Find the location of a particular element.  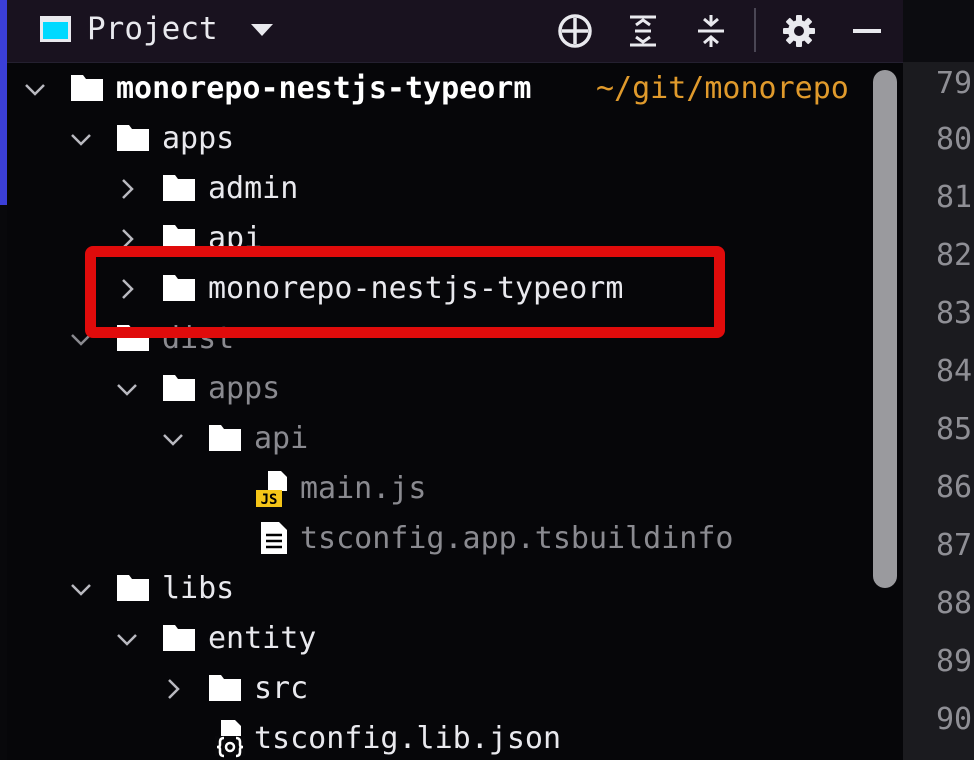

editor-line-gutter: 79 80 81 82 83 84 85 86 87 88 89 90 is located at coordinates (938, 380).